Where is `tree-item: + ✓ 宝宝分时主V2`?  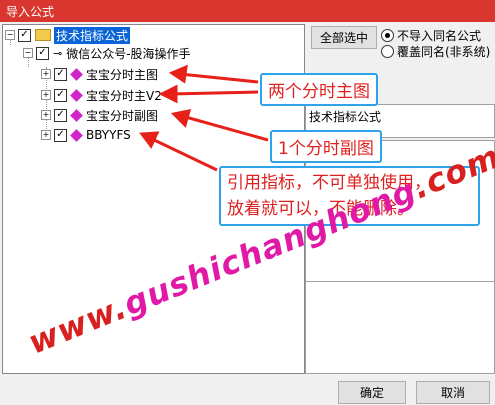 tree-item: + ✓ 宝宝分时主V2 is located at coordinates (101, 95).